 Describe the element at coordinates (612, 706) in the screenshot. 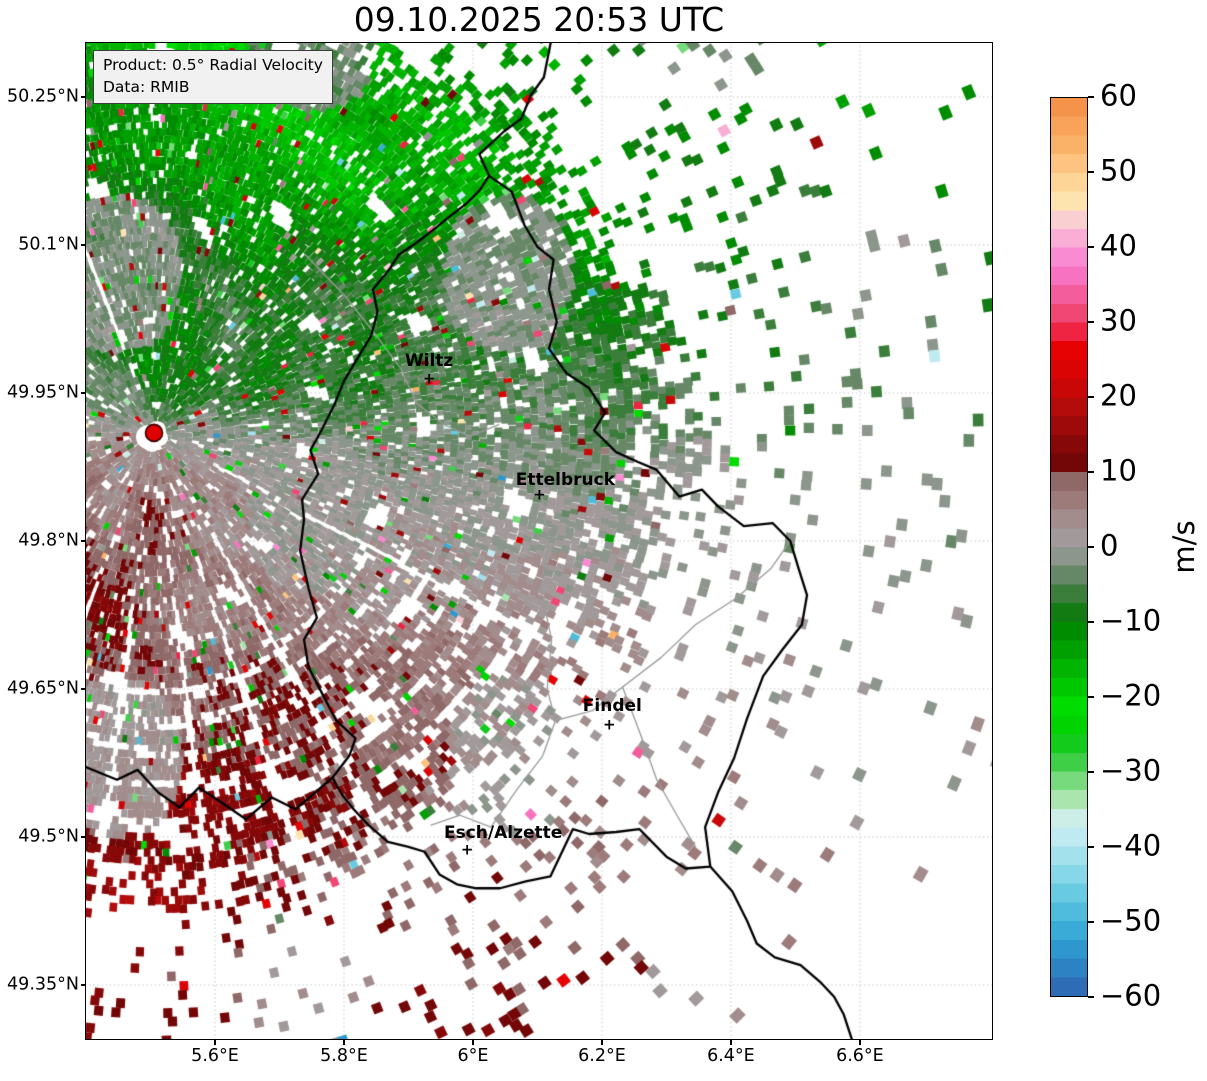

I see `city-label: Findel` at that location.